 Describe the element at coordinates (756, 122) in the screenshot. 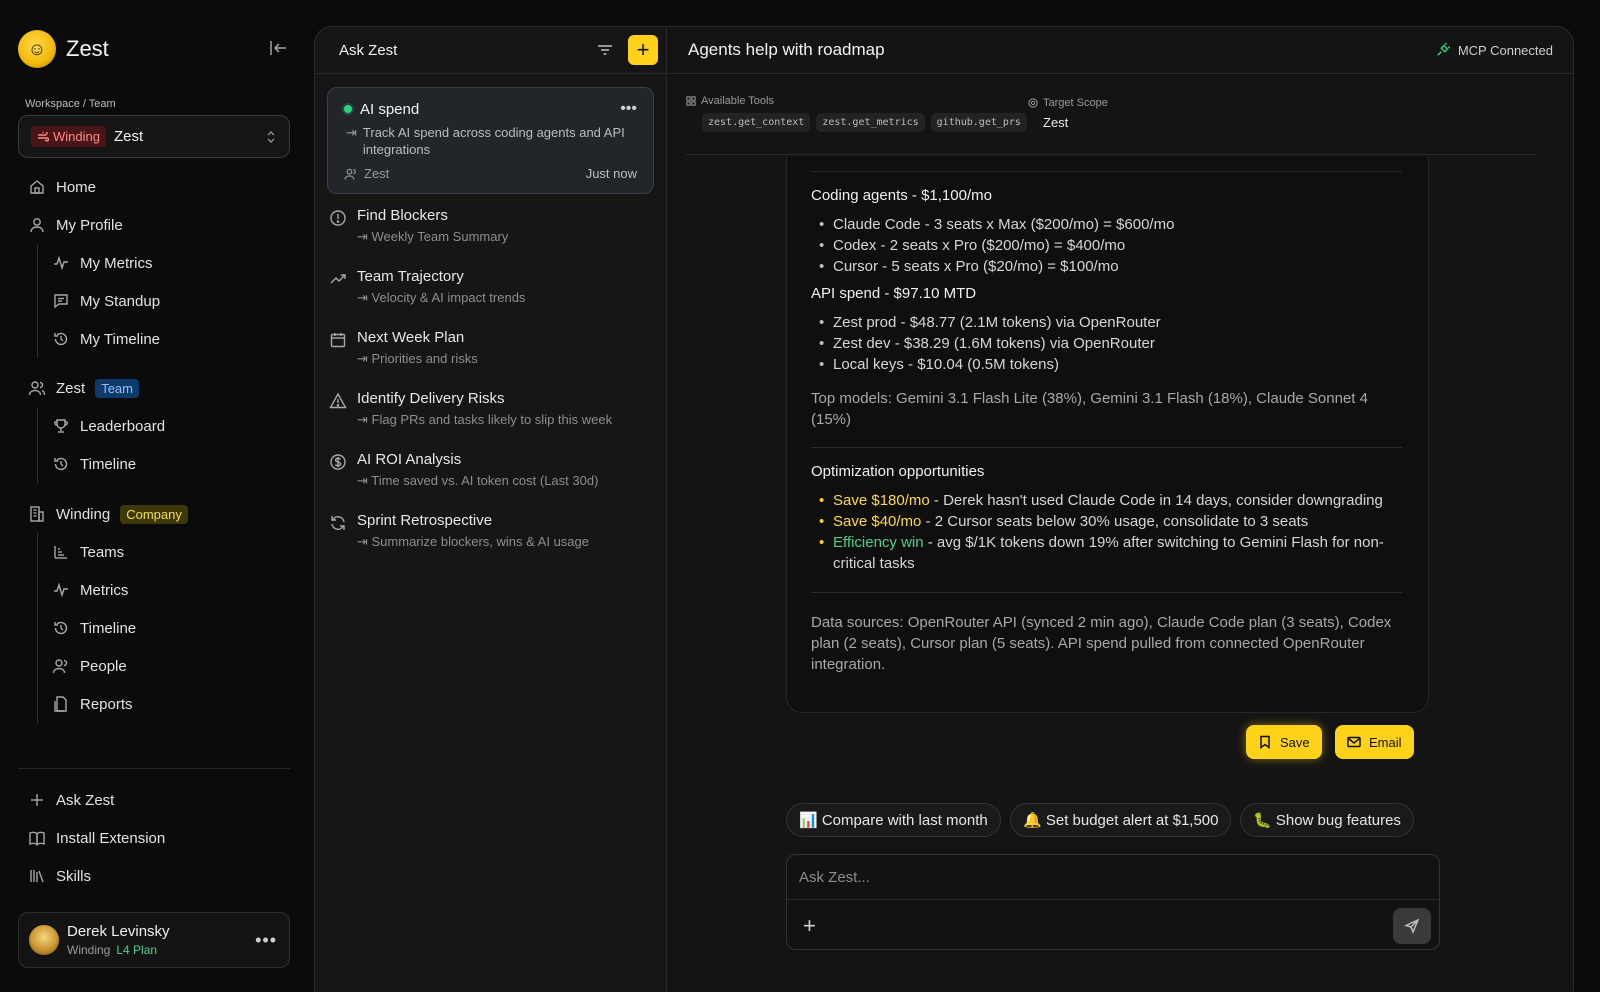

I see `tool-chip: zest.get_context` at that location.